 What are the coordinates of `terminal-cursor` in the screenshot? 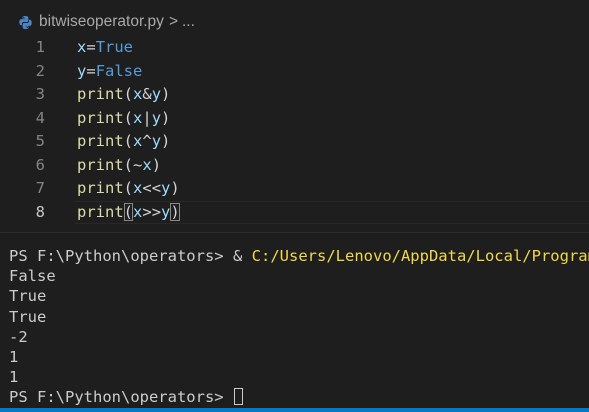 It's located at (238, 397).